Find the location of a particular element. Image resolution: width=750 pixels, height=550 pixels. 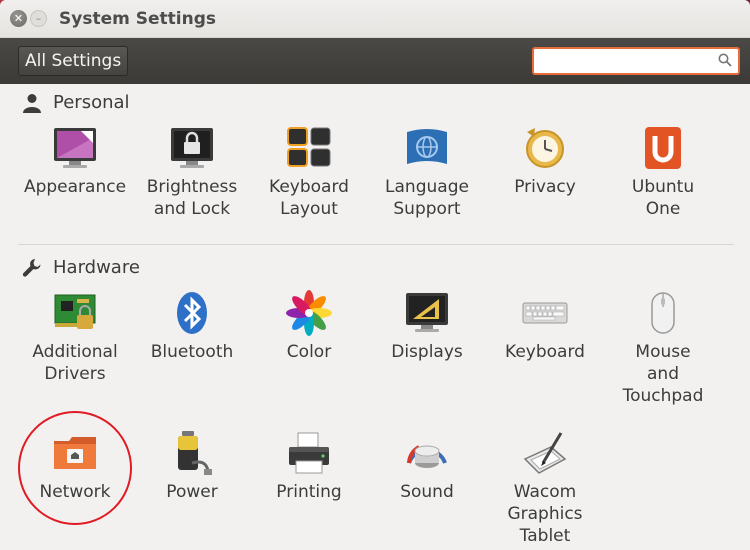

toolbar: All Settings is located at coordinates (375, 61).